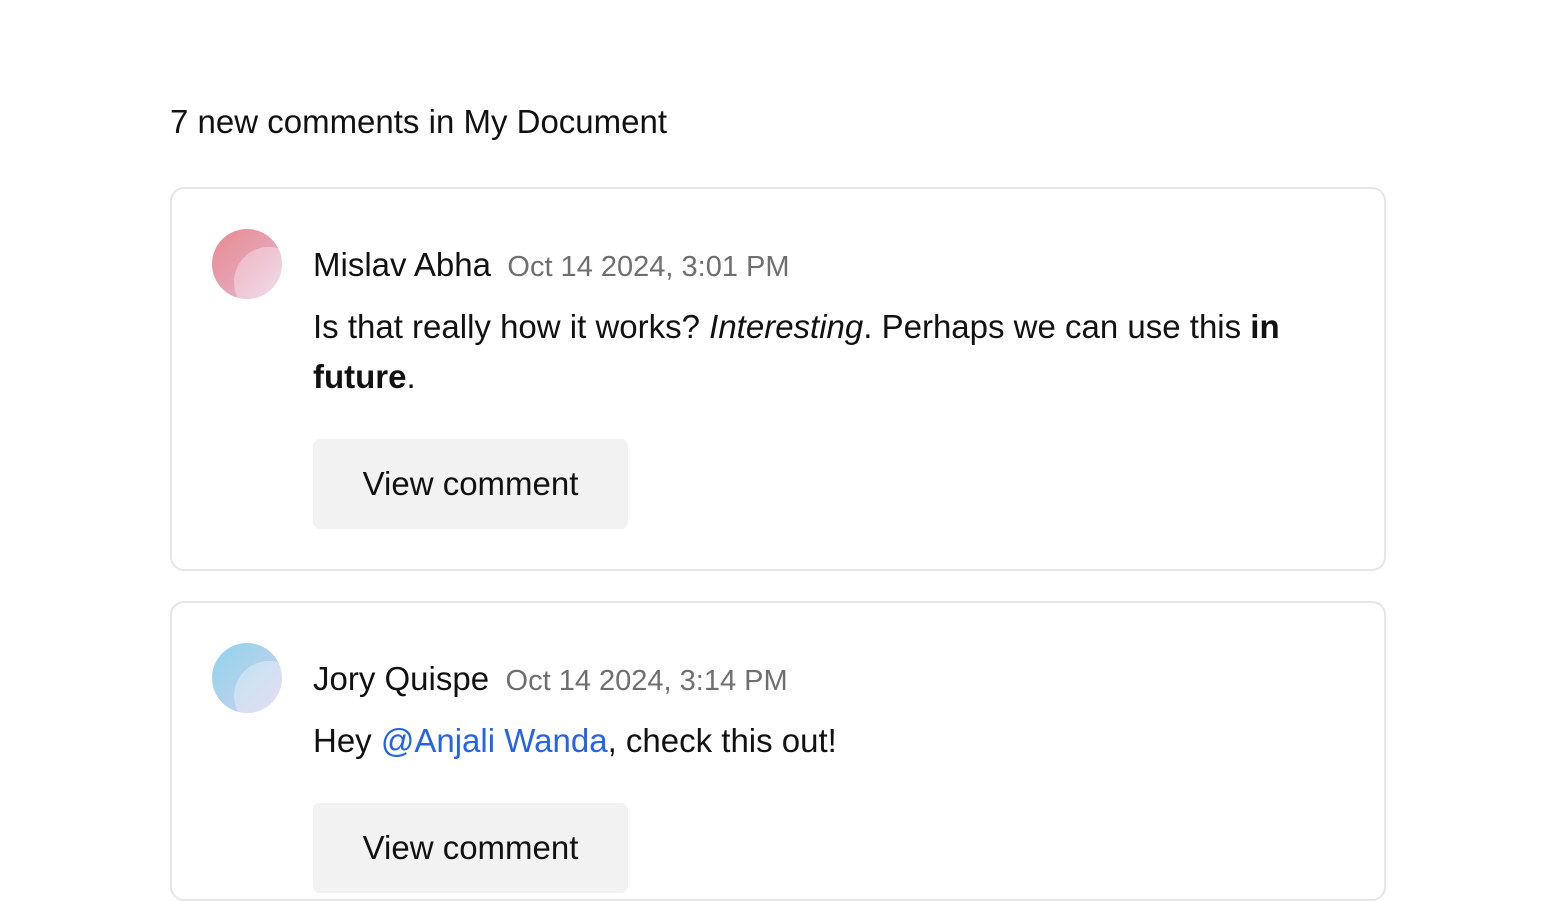  I want to click on comment-timestamp: Oct 14 2024, 3:01 PM, so click(648, 267).